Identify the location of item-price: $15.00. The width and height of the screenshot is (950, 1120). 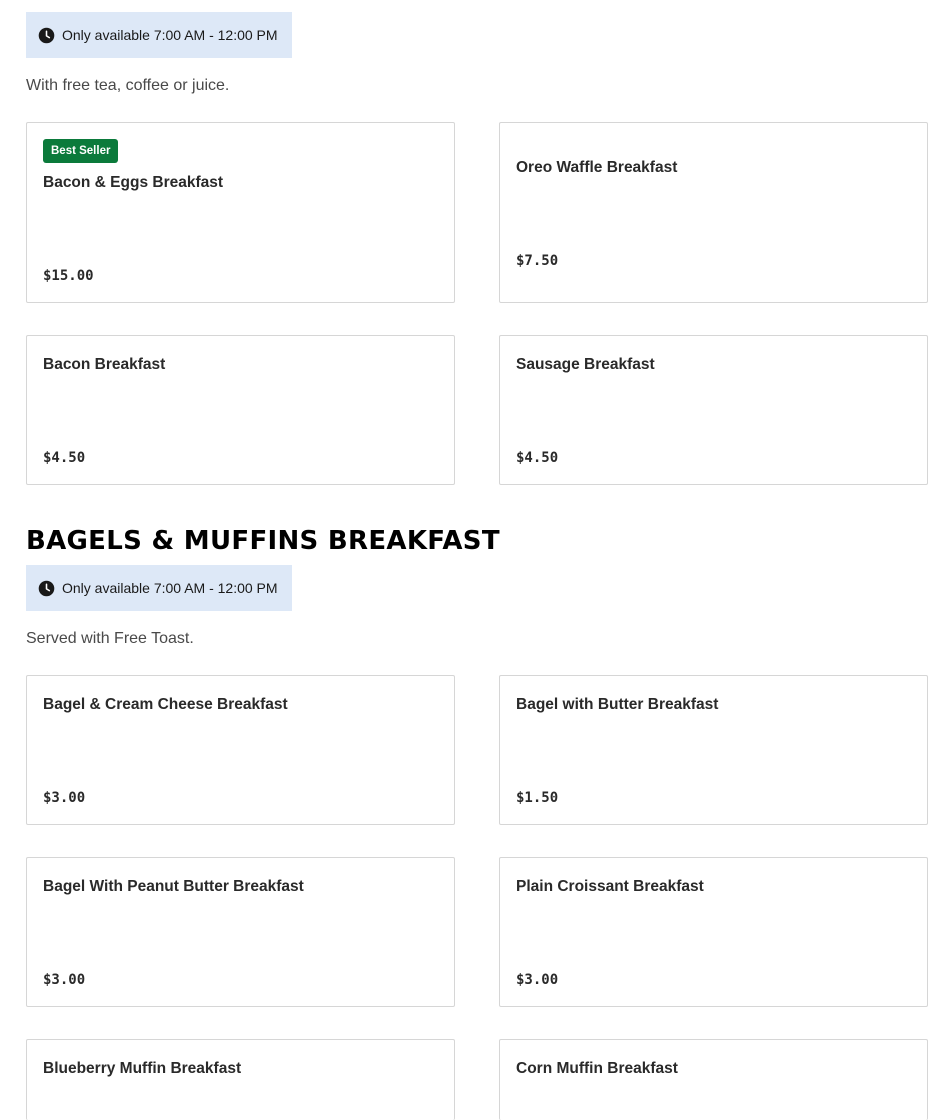
(68, 276).